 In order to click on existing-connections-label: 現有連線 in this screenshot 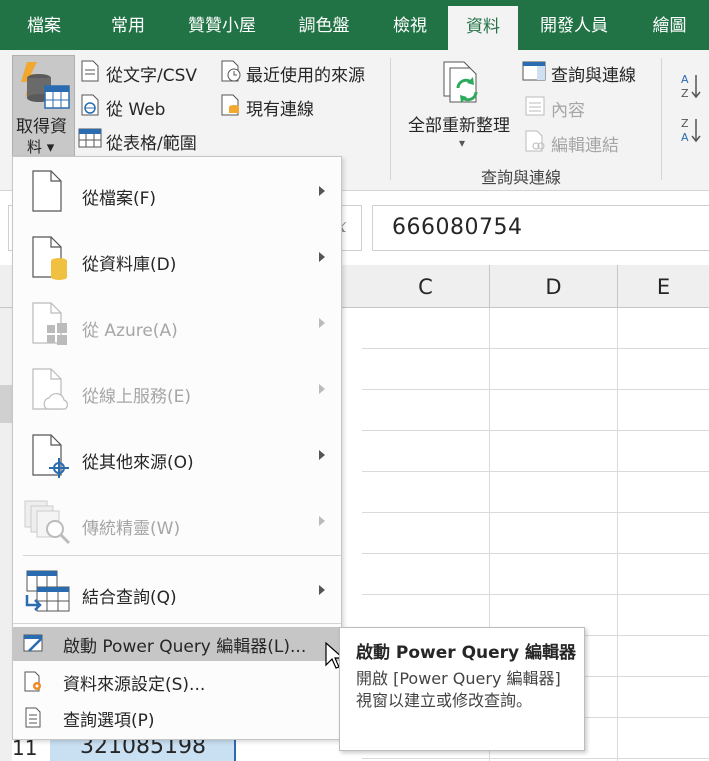, I will do `click(280, 110)`.